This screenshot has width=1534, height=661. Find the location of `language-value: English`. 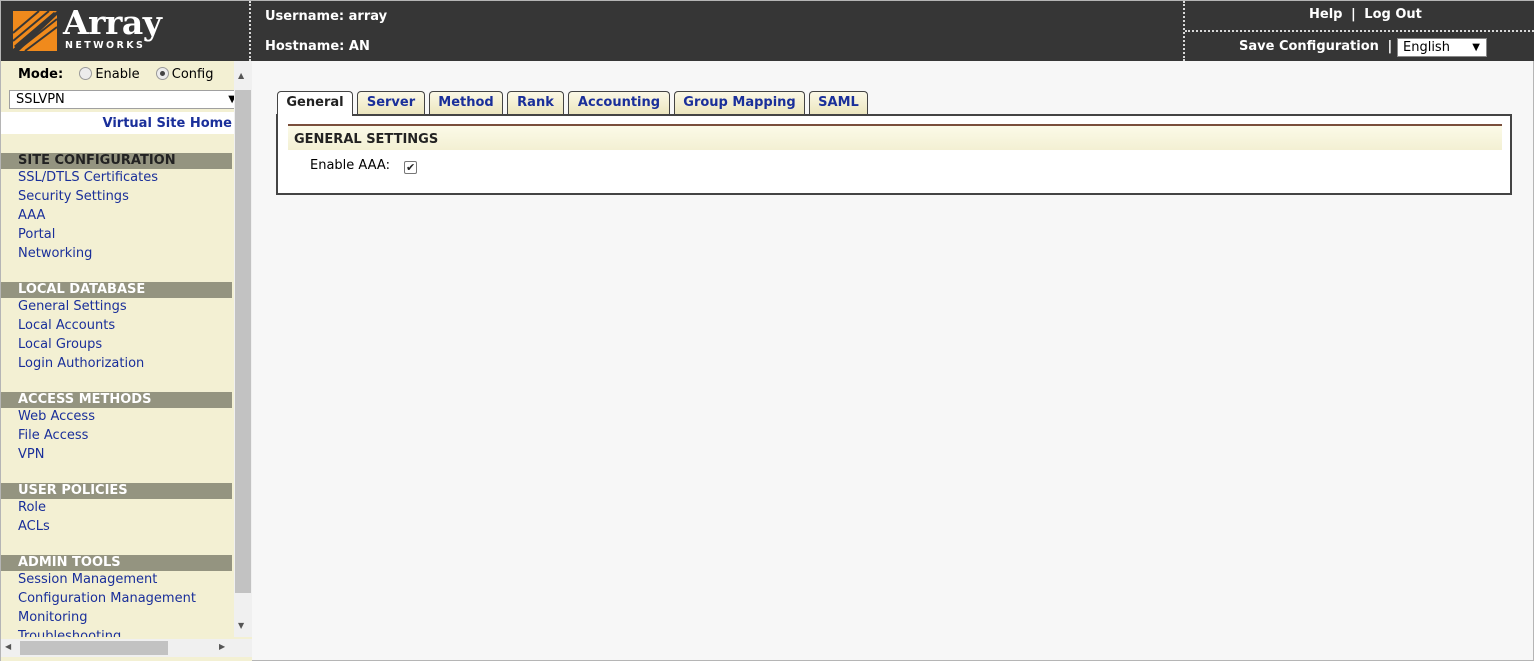

language-value: English is located at coordinates (1426, 47).